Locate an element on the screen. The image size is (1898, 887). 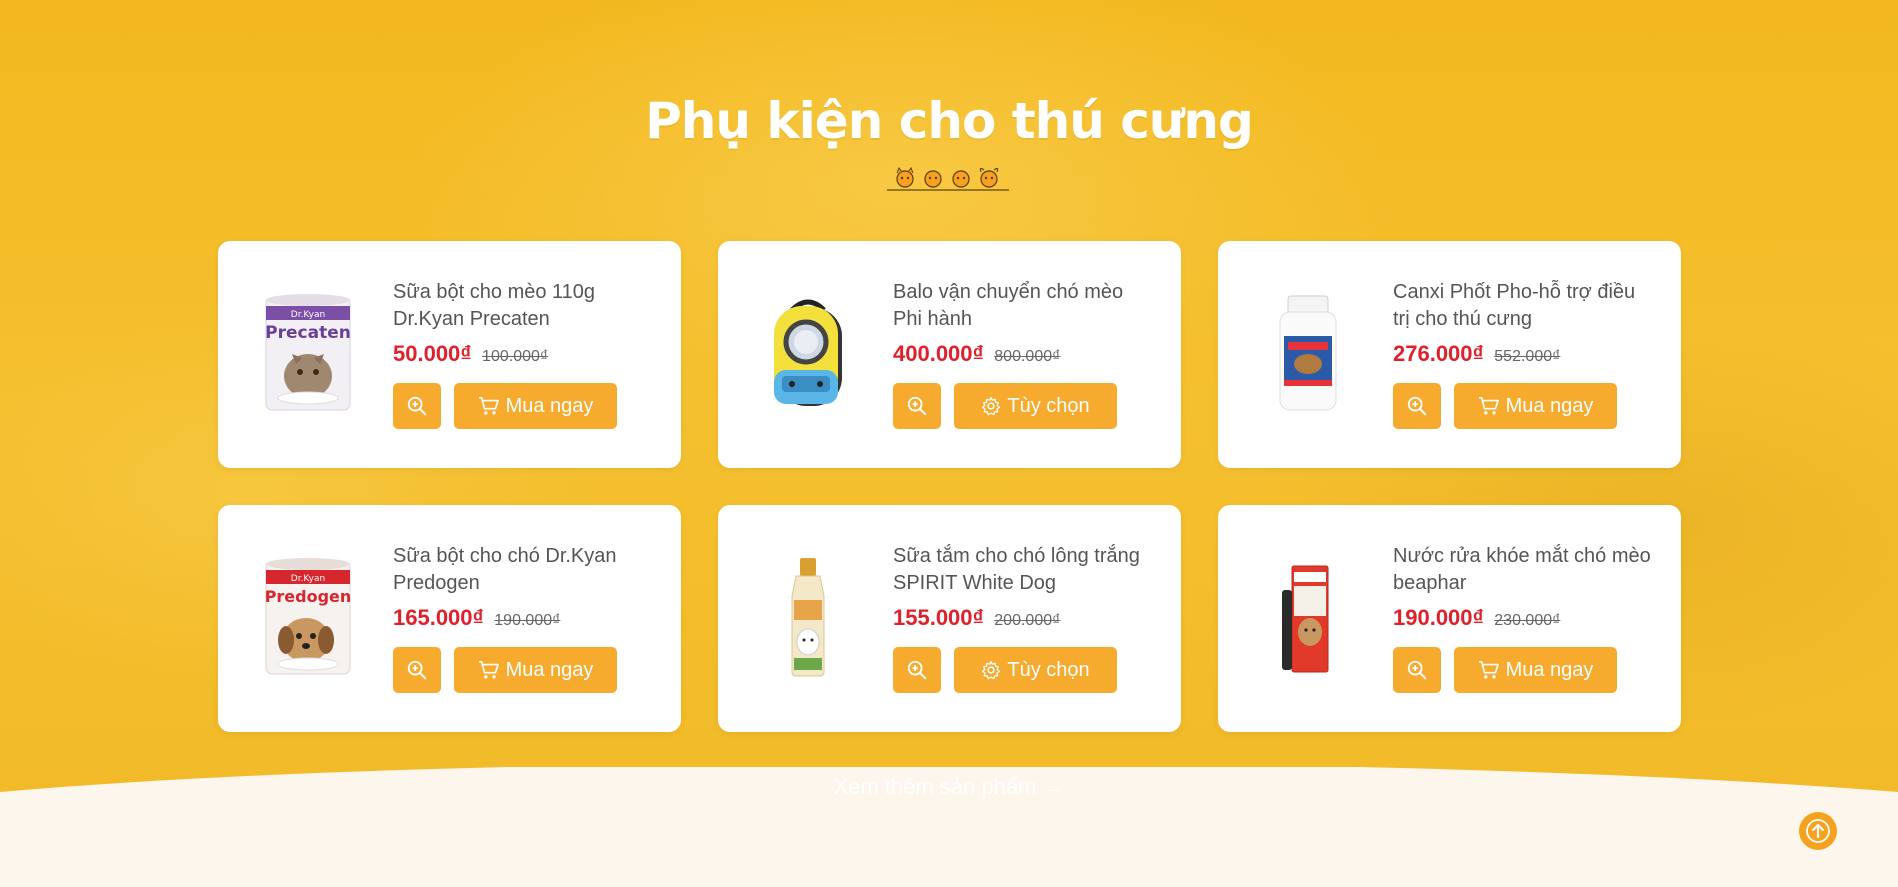
product-old-price: 200.000₫ is located at coordinates (1027, 620).